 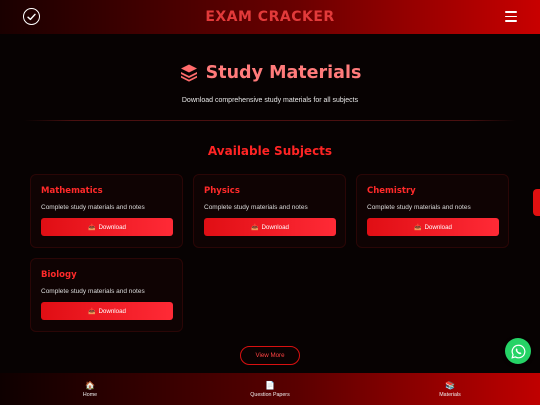 I want to click on subject-name: Chemistry, so click(x=391, y=191).